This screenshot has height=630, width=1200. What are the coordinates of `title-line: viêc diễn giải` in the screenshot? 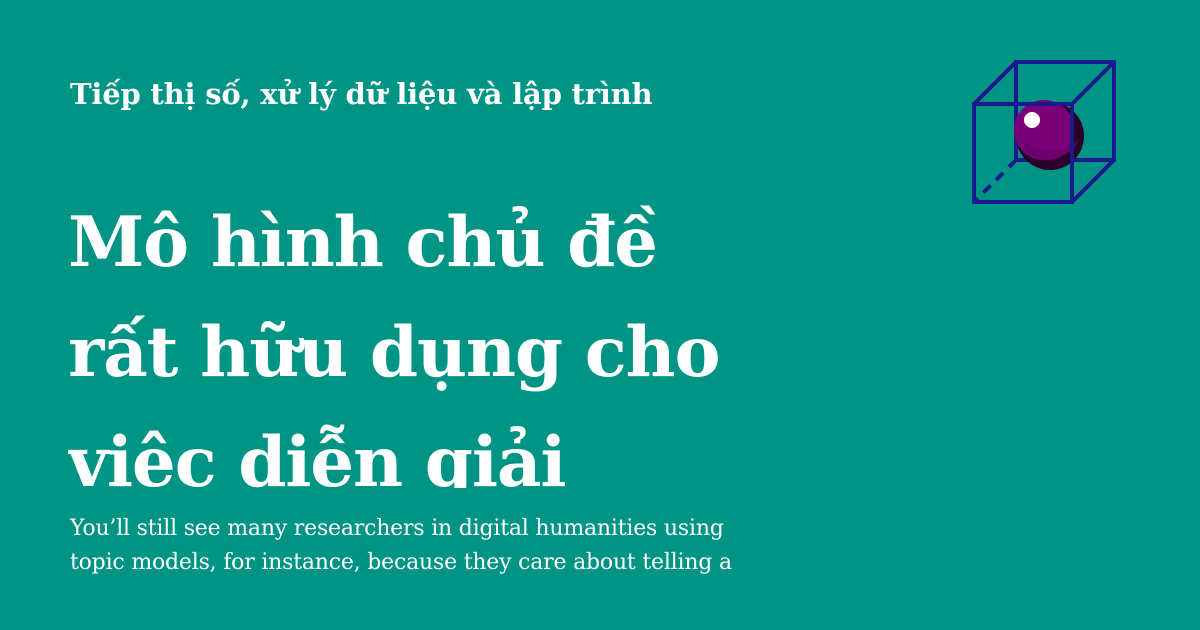 It's located at (317, 455).